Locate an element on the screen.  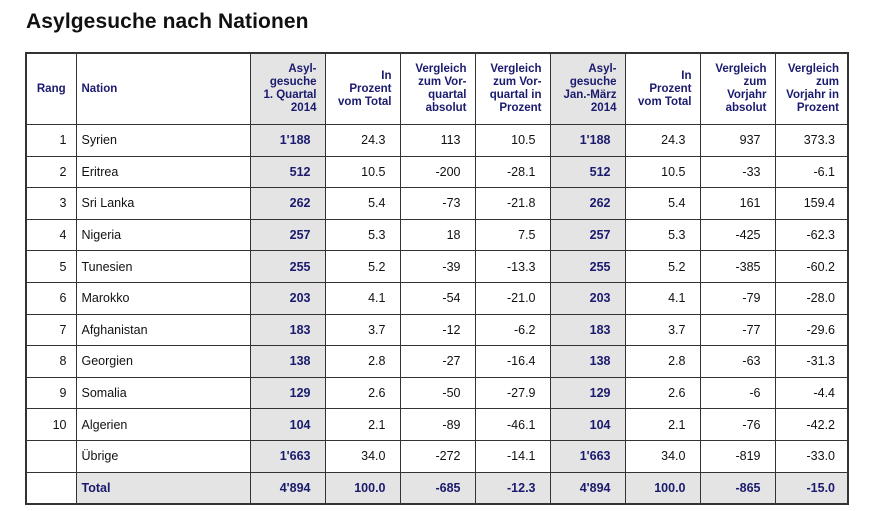
cell-nation: Georgien is located at coordinates (163, 361).